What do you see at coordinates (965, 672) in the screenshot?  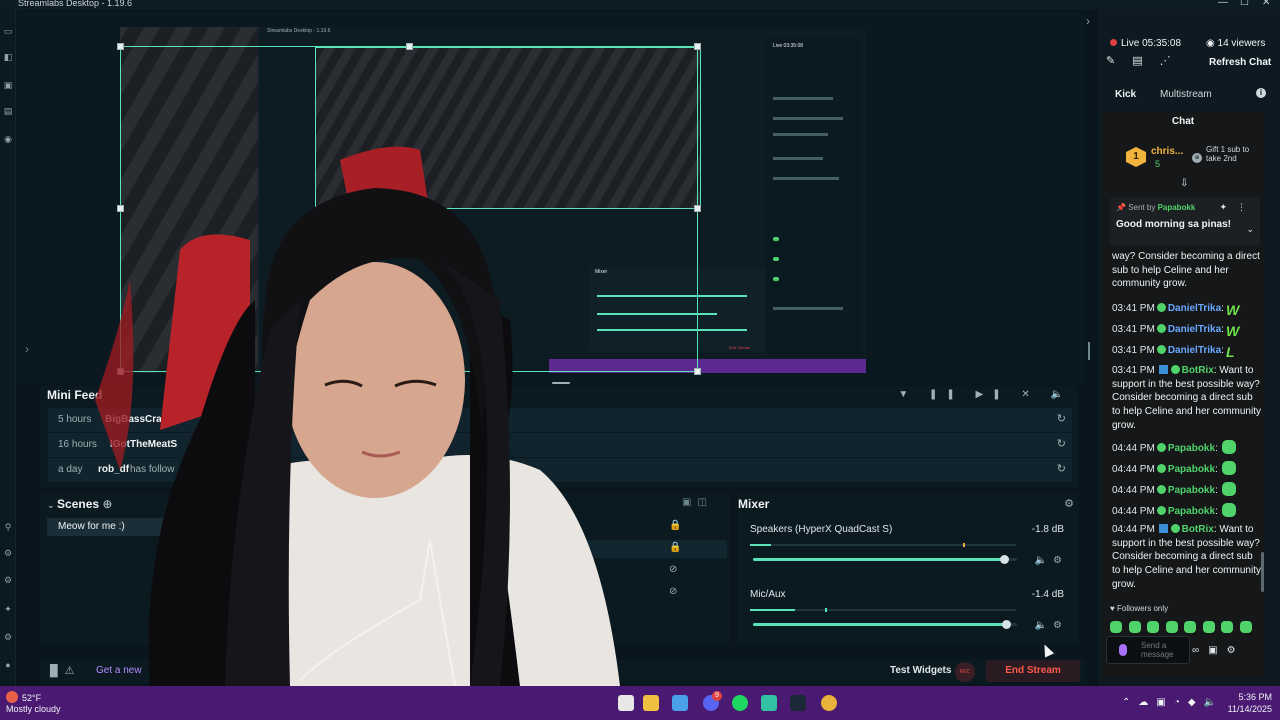 I see `record-button: REC` at bounding box center [965, 672].